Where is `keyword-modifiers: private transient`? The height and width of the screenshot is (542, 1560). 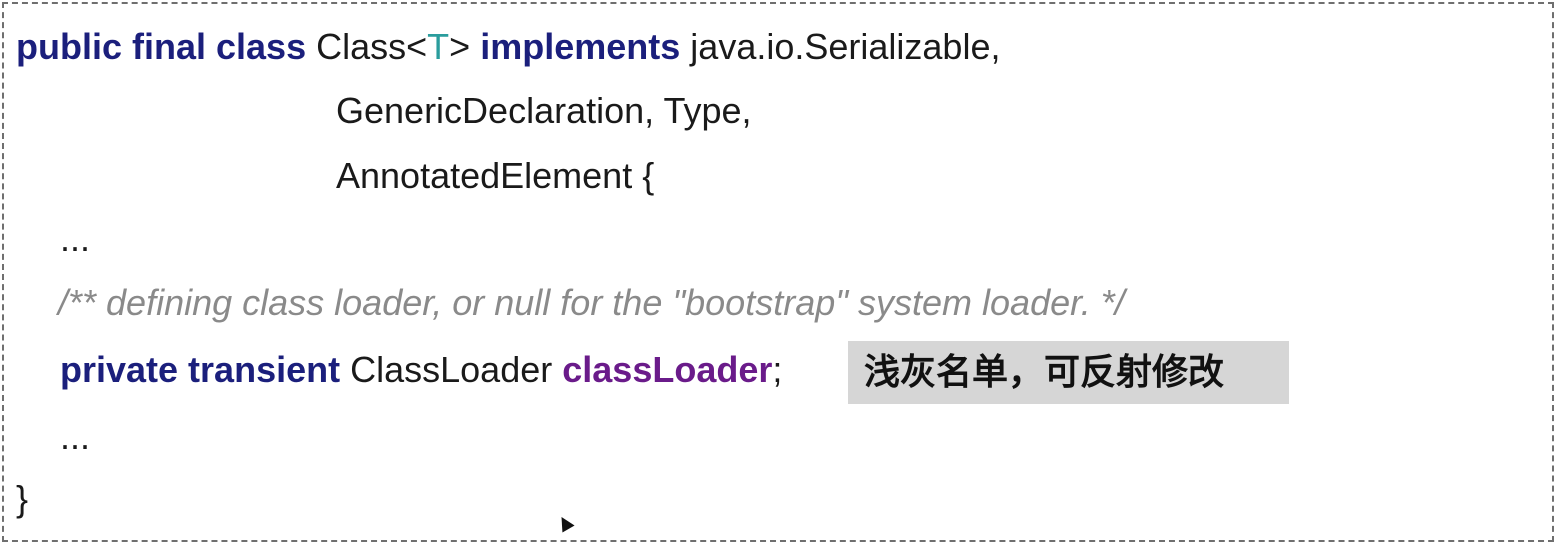
keyword-modifiers: private transient is located at coordinates (200, 369).